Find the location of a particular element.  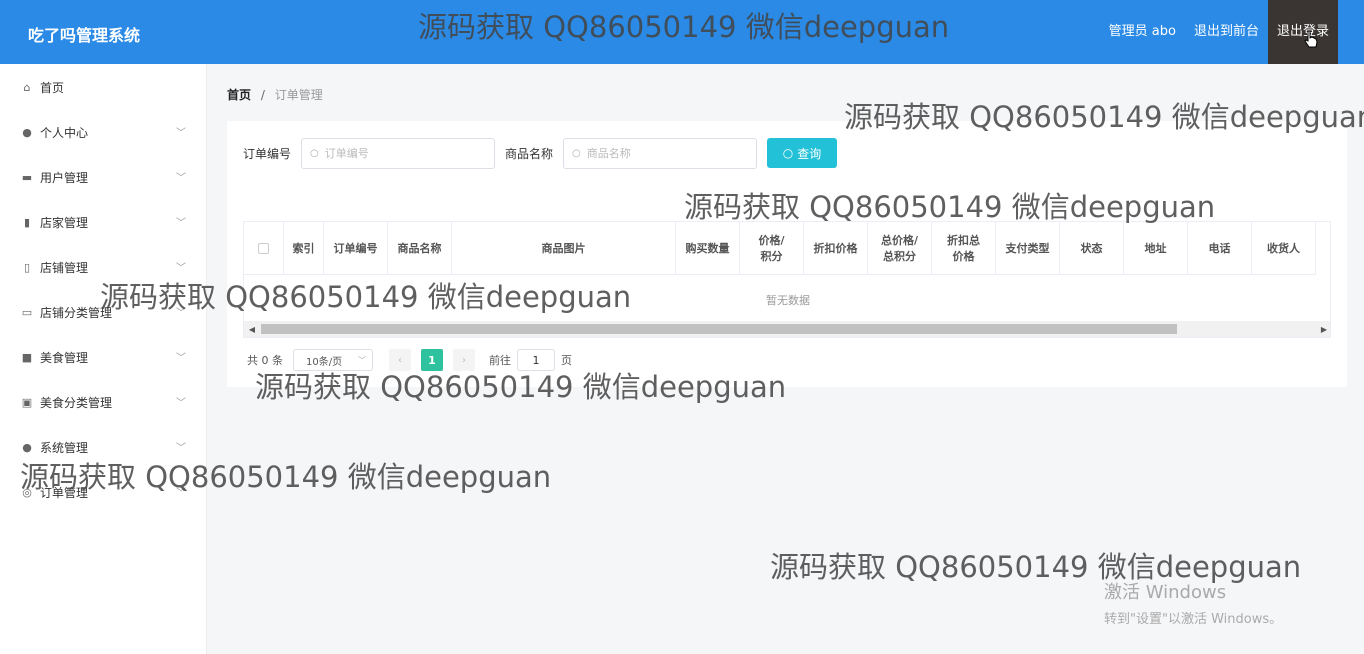

select-all-cell is located at coordinates (264, 248).